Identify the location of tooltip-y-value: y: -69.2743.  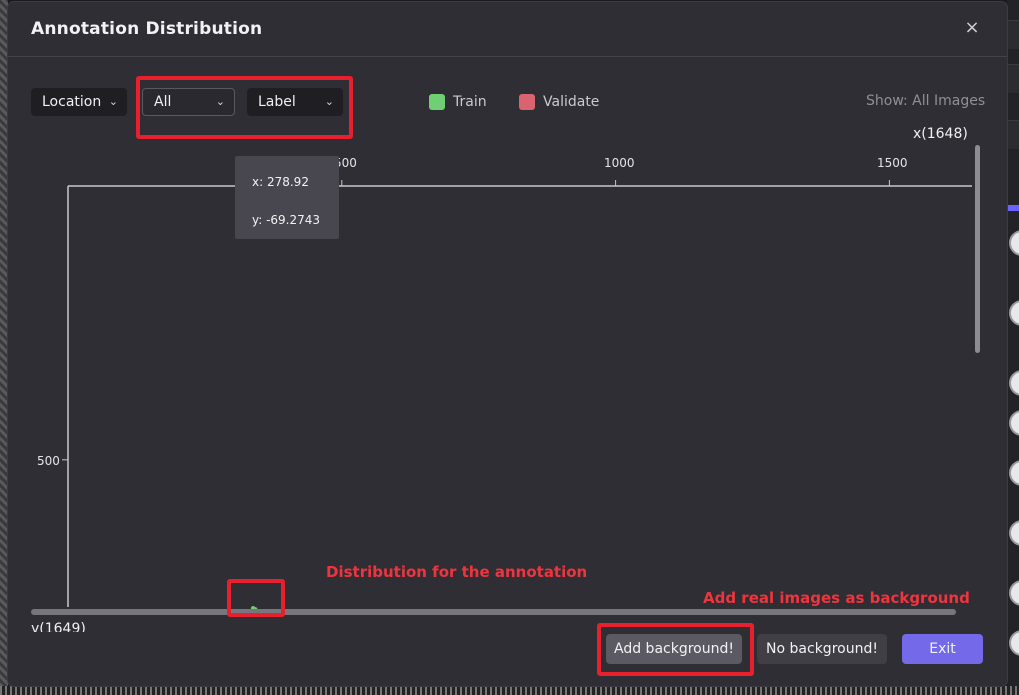
(286, 220).